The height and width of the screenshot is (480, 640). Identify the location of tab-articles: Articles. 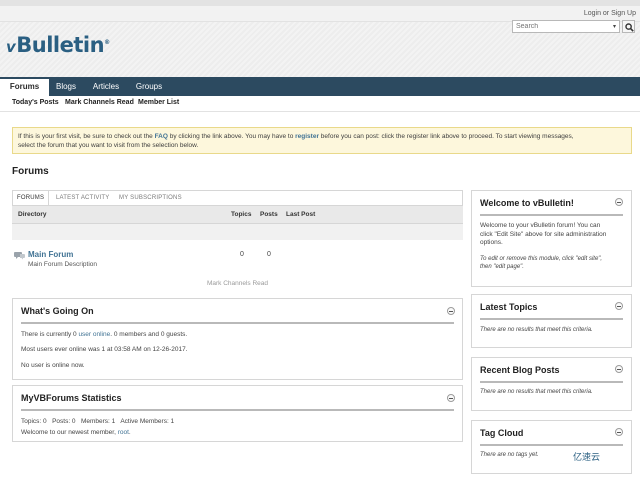
(106, 86).